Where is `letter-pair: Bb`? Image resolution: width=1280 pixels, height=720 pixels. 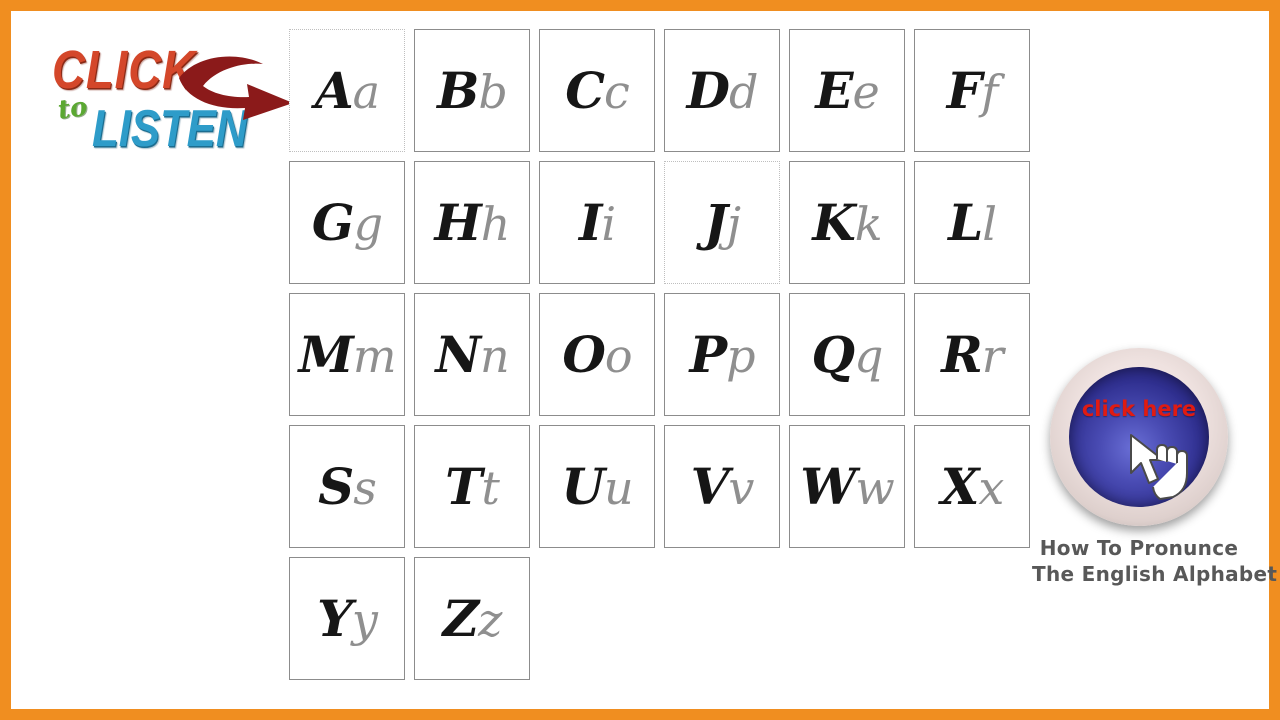 letter-pair: Bb is located at coordinates (472, 91).